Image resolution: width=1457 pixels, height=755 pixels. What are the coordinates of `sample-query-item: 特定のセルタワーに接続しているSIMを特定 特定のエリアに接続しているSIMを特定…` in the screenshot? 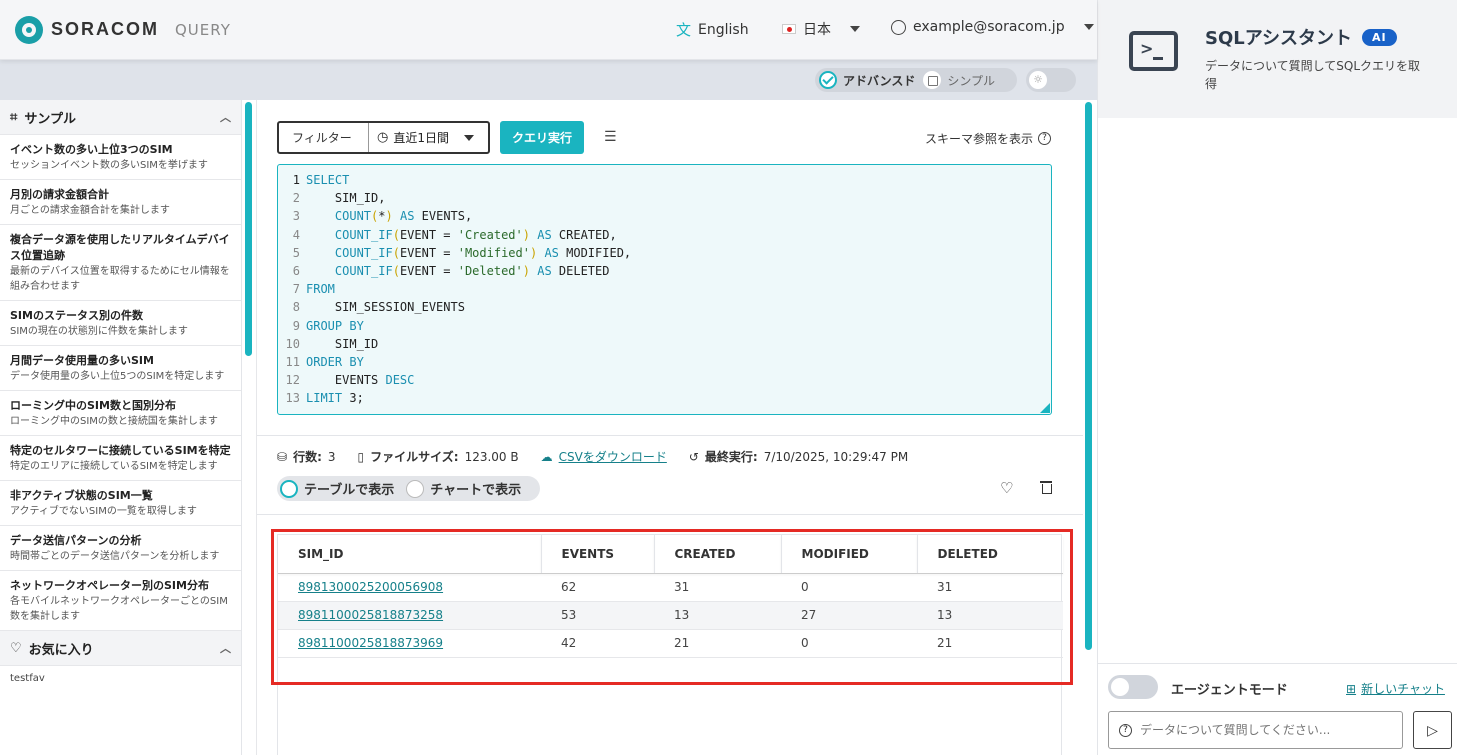 It's located at (120, 458).